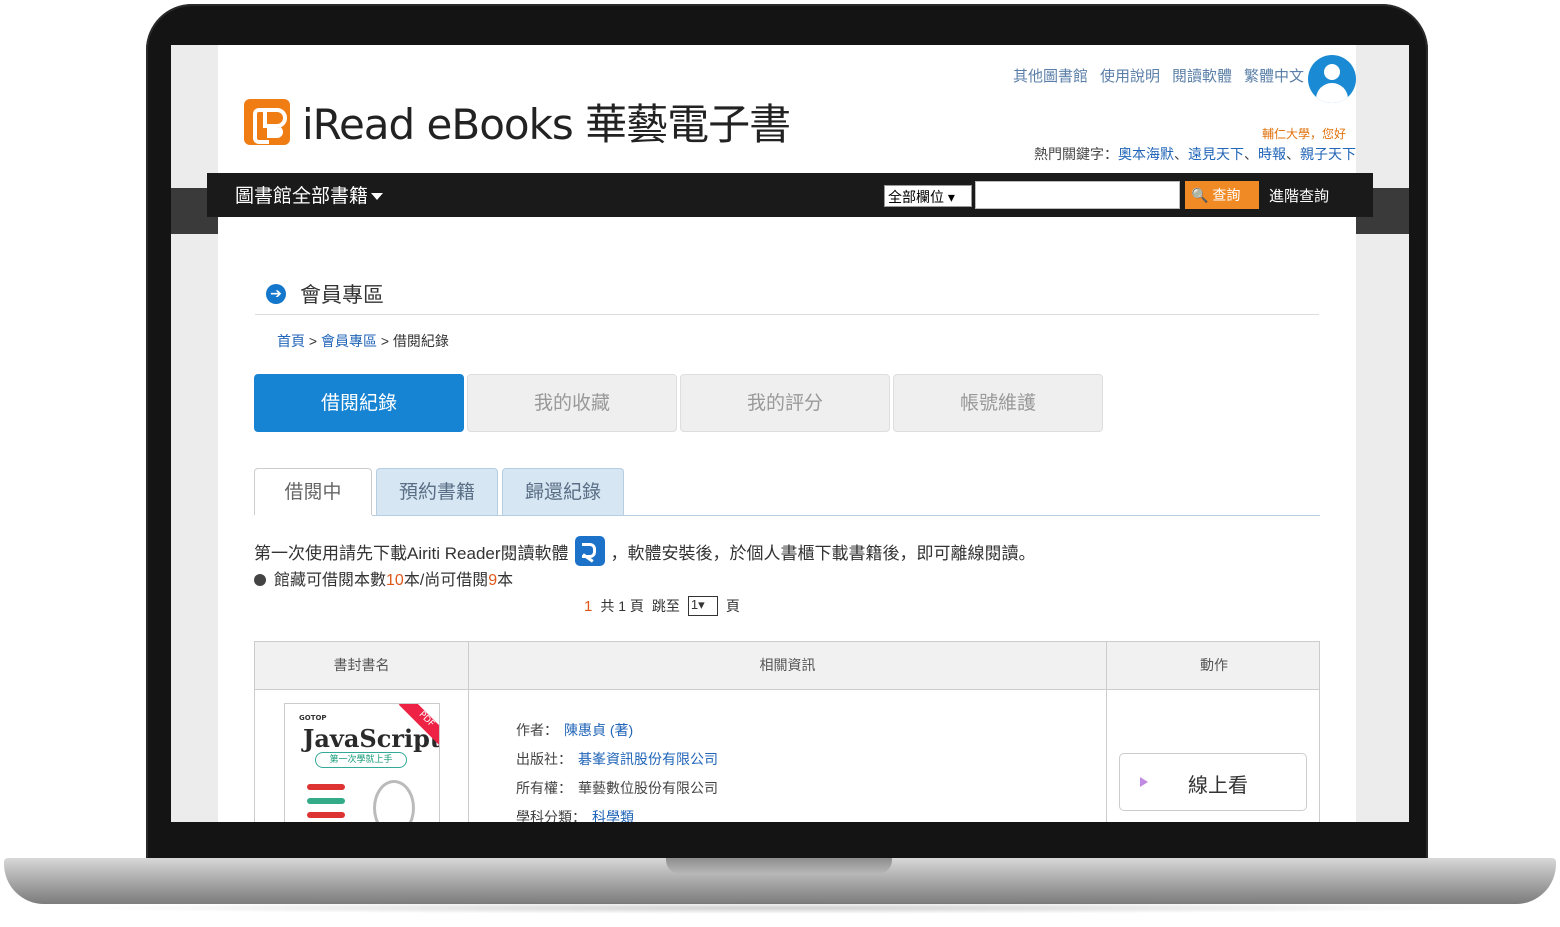 The width and height of the screenshot is (1560, 927). What do you see at coordinates (1146, 154) in the screenshot?
I see `hot-keyword-link: 奧本海默` at bounding box center [1146, 154].